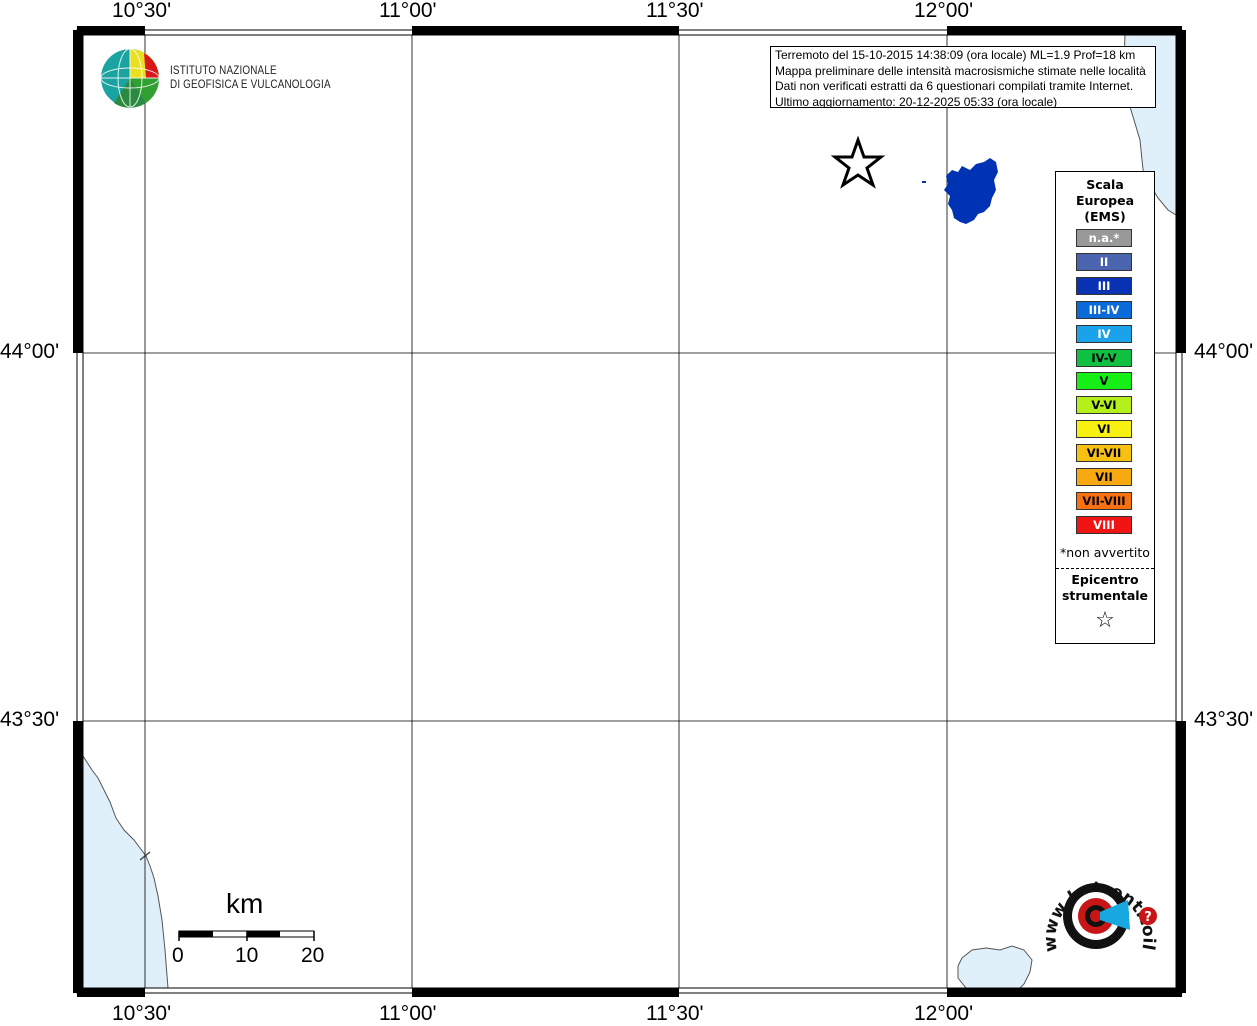  I want to click on legend-epicenter-line1: Epicentro, so click(1105, 579).